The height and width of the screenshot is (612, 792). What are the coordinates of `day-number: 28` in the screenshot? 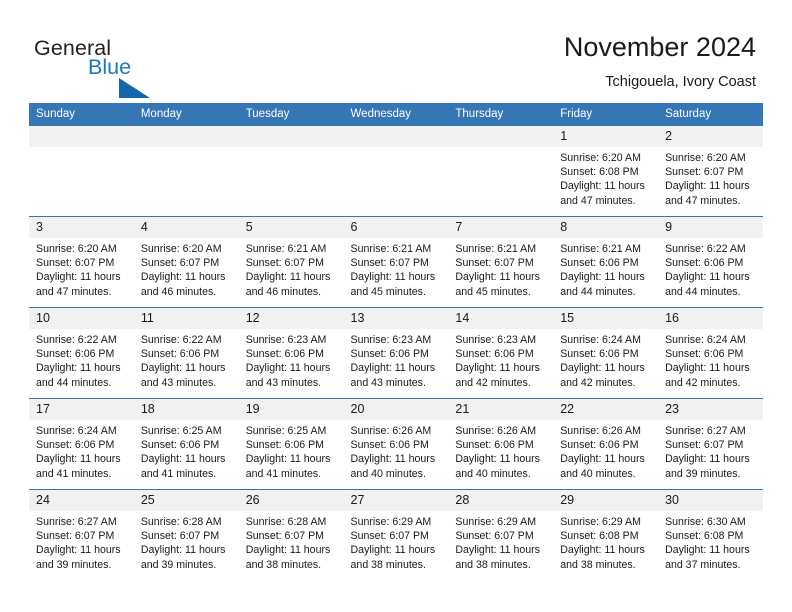 It's located at (501, 500).